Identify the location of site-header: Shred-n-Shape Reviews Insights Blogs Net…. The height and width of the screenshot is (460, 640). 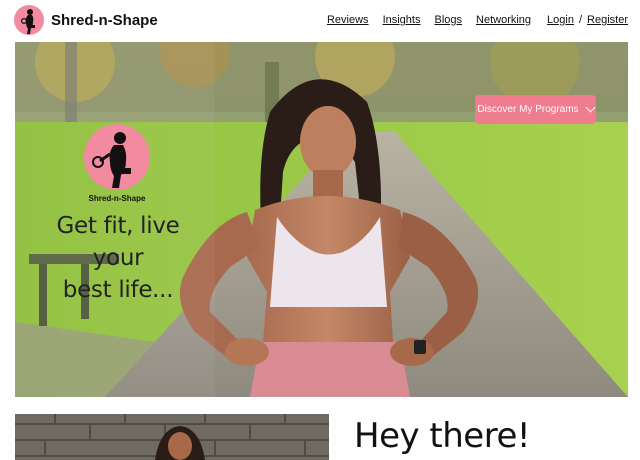
(320, 21).